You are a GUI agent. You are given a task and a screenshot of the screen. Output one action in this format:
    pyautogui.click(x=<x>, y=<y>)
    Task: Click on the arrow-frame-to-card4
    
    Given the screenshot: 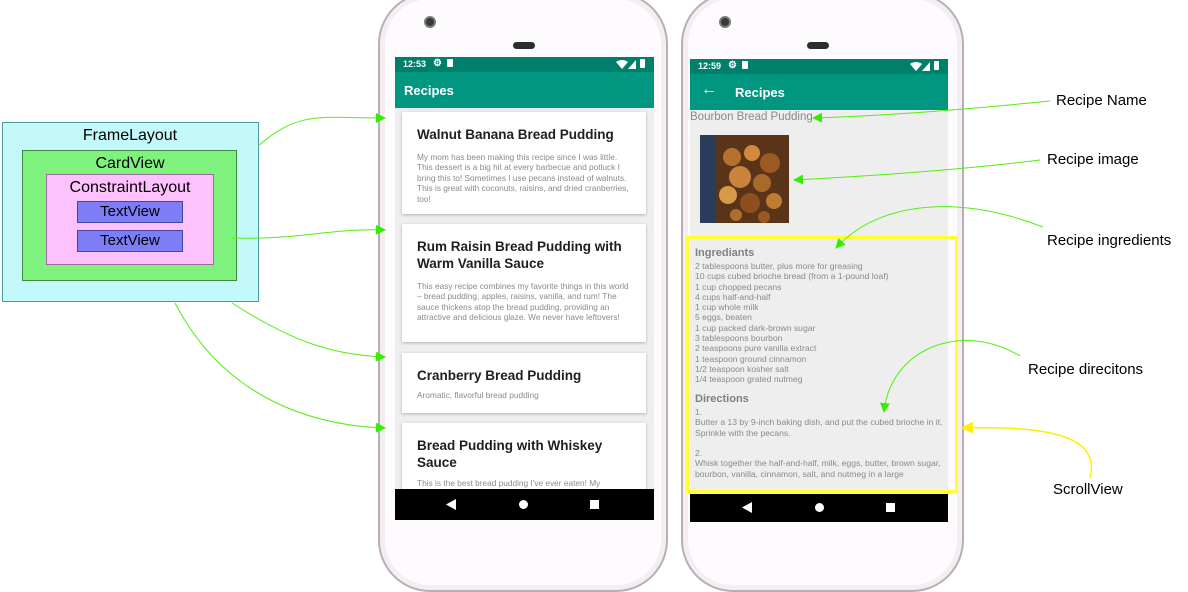 What is the action you would take?
    pyautogui.click(x=280, y=367)
    